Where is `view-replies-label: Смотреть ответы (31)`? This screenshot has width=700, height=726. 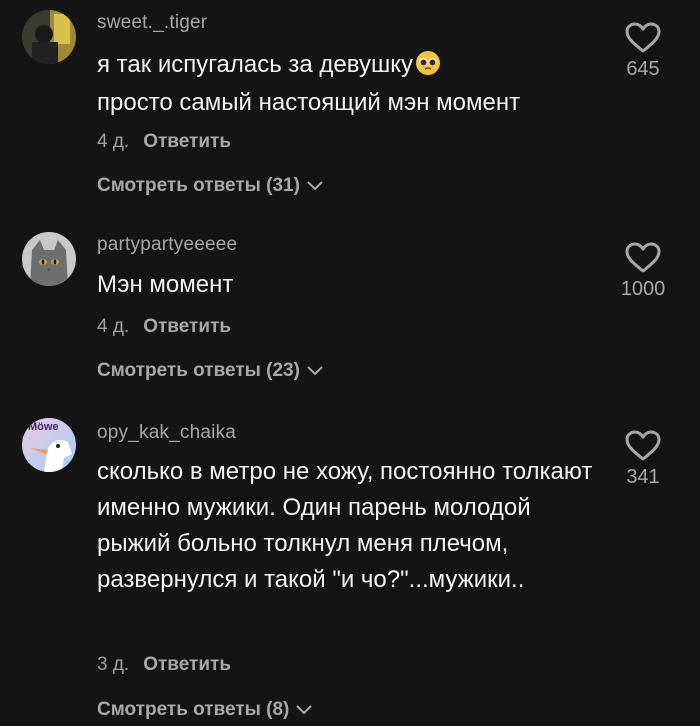
view-replies-label: Смотреть ответы (31) is located at coordinates (198, 185).